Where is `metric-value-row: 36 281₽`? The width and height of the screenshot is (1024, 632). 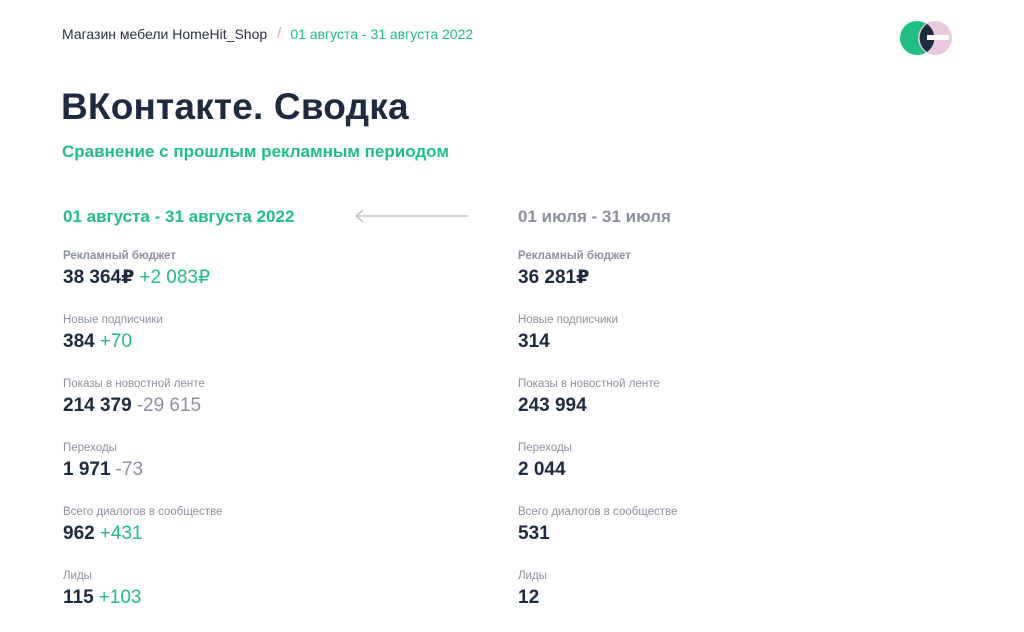 metric-value-row: 36 281₽ is located at coordinates (698, 278).